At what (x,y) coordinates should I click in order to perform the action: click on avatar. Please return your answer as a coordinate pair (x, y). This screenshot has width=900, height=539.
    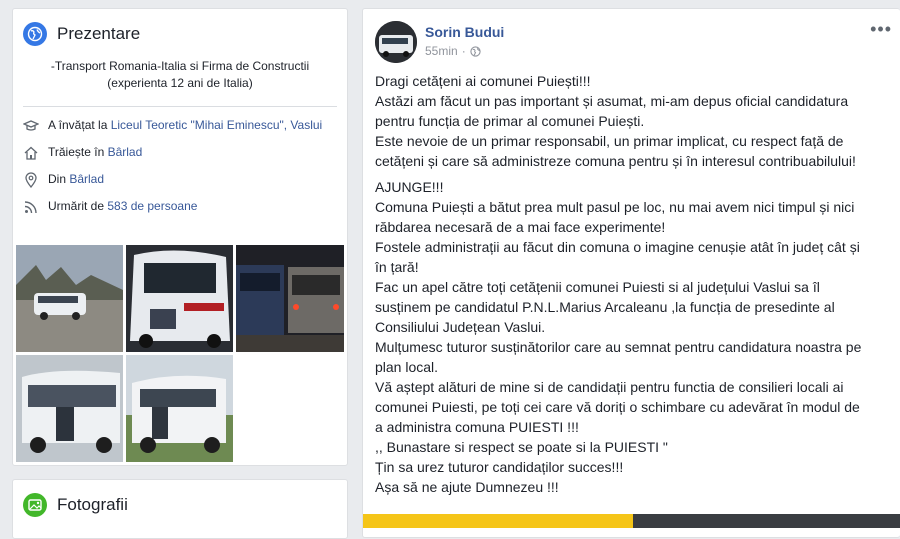
    Looking at the image, I should click on (396, 42).